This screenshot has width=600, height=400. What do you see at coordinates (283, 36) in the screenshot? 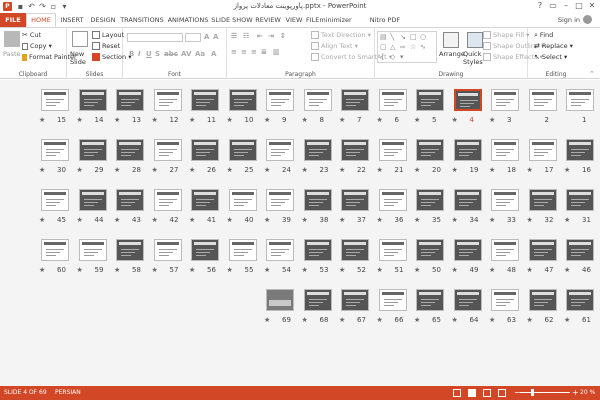
I see `line-spacing-icon: ↕` at bounding box center [283, 36].